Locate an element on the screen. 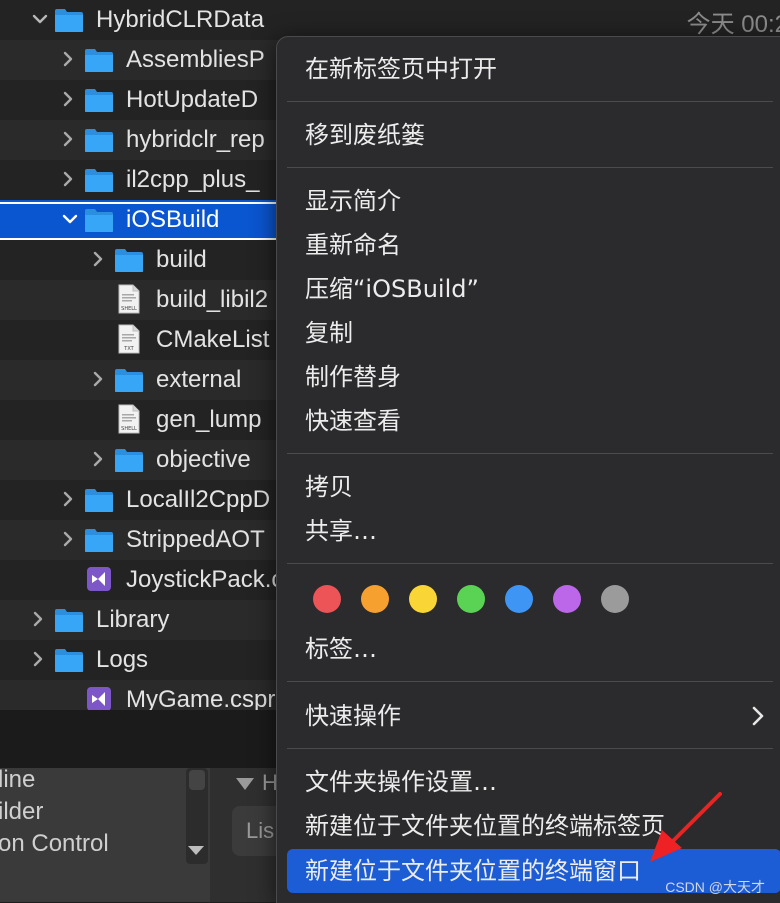 The width and height of the screenshot is (780, 903). menu-item-new-terminal-window: 新建位于文件夹位置的终端窗口 is located at coordinates (473, 871).